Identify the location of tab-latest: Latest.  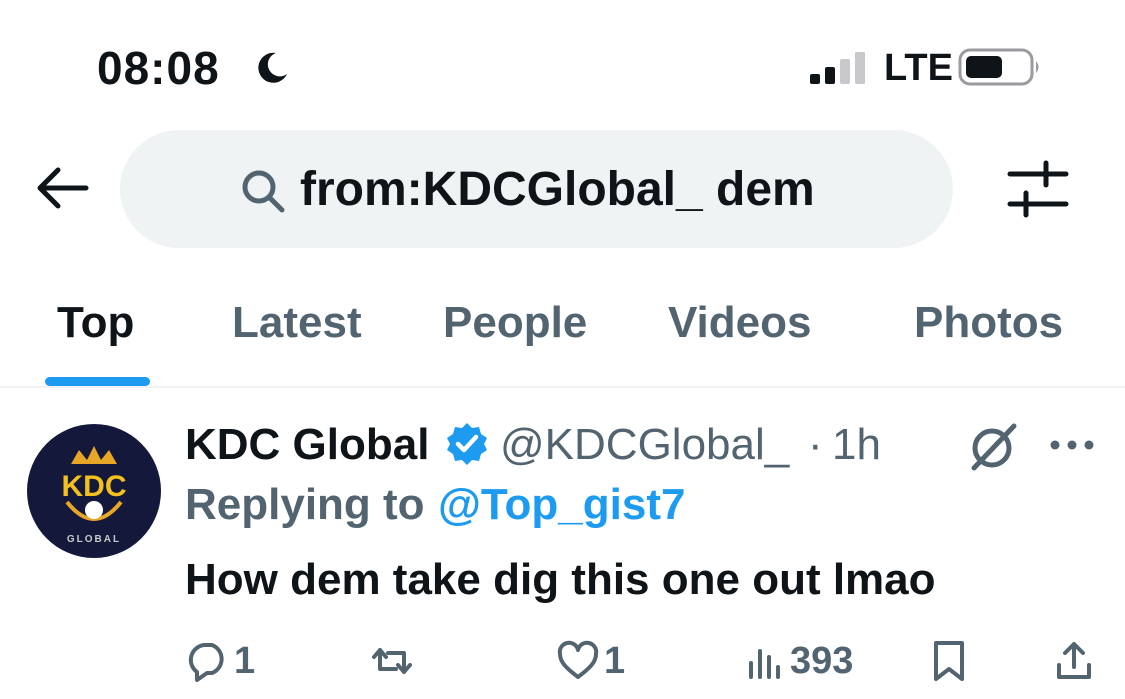
(297, 323).